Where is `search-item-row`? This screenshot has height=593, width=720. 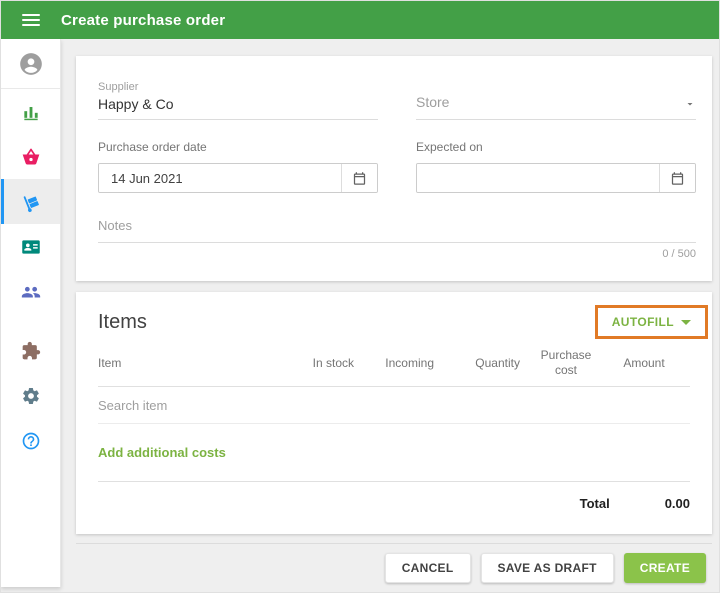
search-item-row is located at coordinates (394, 405).